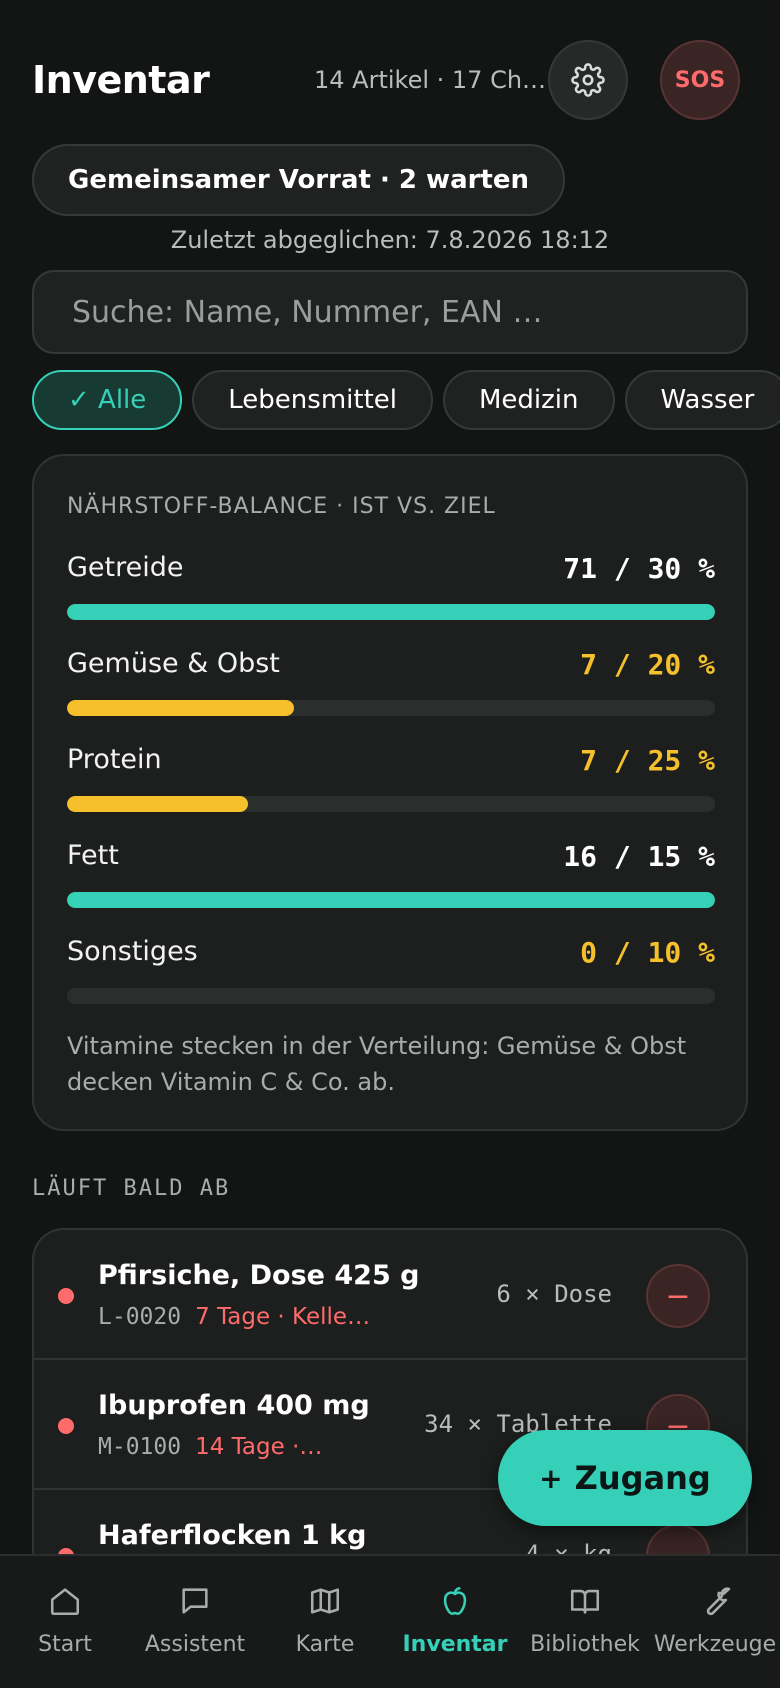 The height and width of the screenshot is (1688, 780). What do you see at coordinates (391, 592) in the screenshot?
I see `nutrient-row: Getreide 71 / 30 %` at bounding box center [391, 592].